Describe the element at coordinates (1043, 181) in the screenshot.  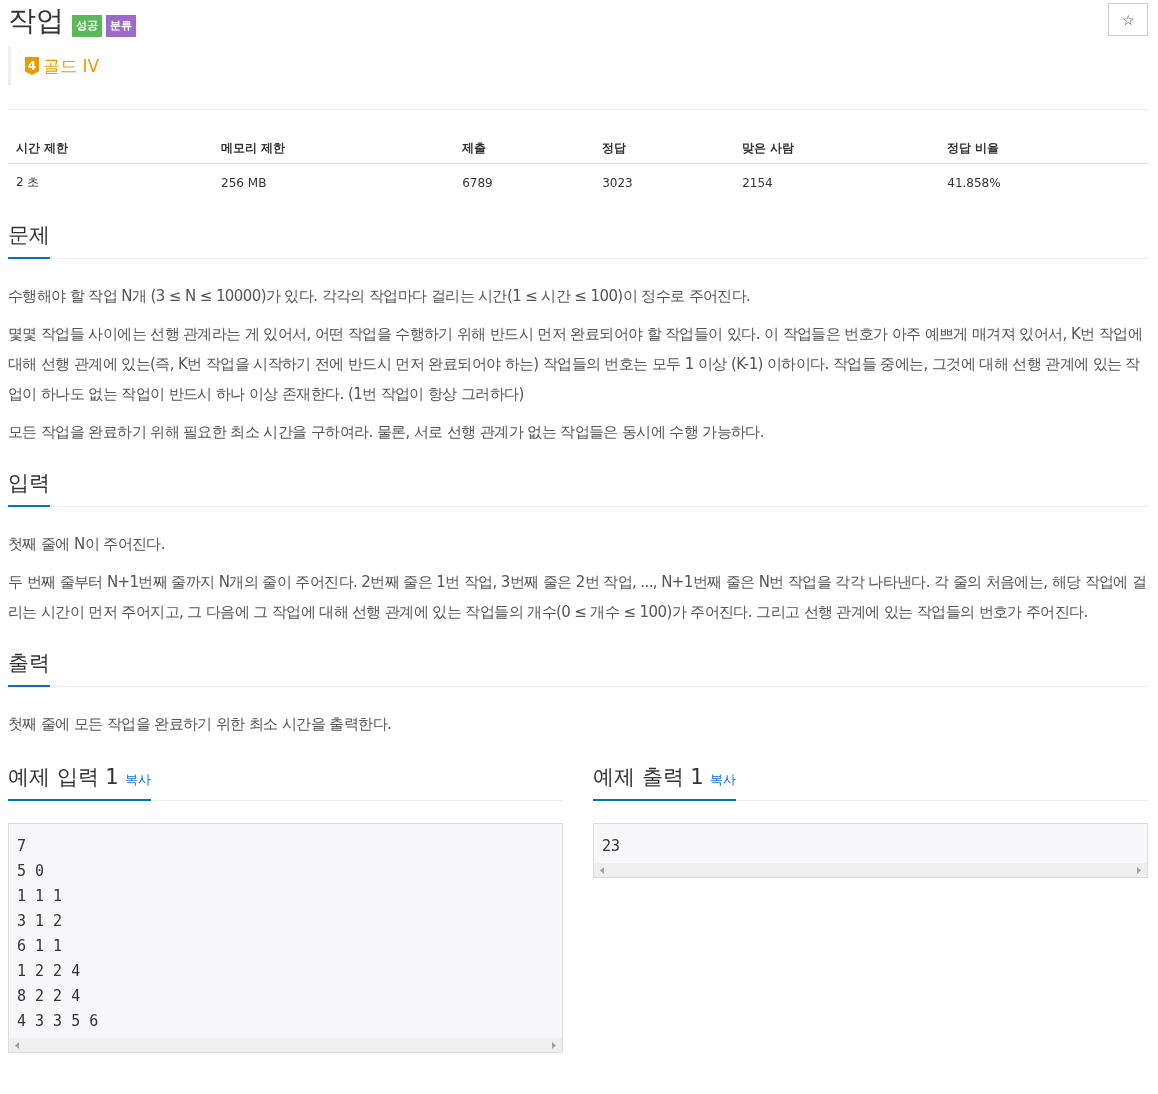
I see `table-cell: 41.858%` at that location.